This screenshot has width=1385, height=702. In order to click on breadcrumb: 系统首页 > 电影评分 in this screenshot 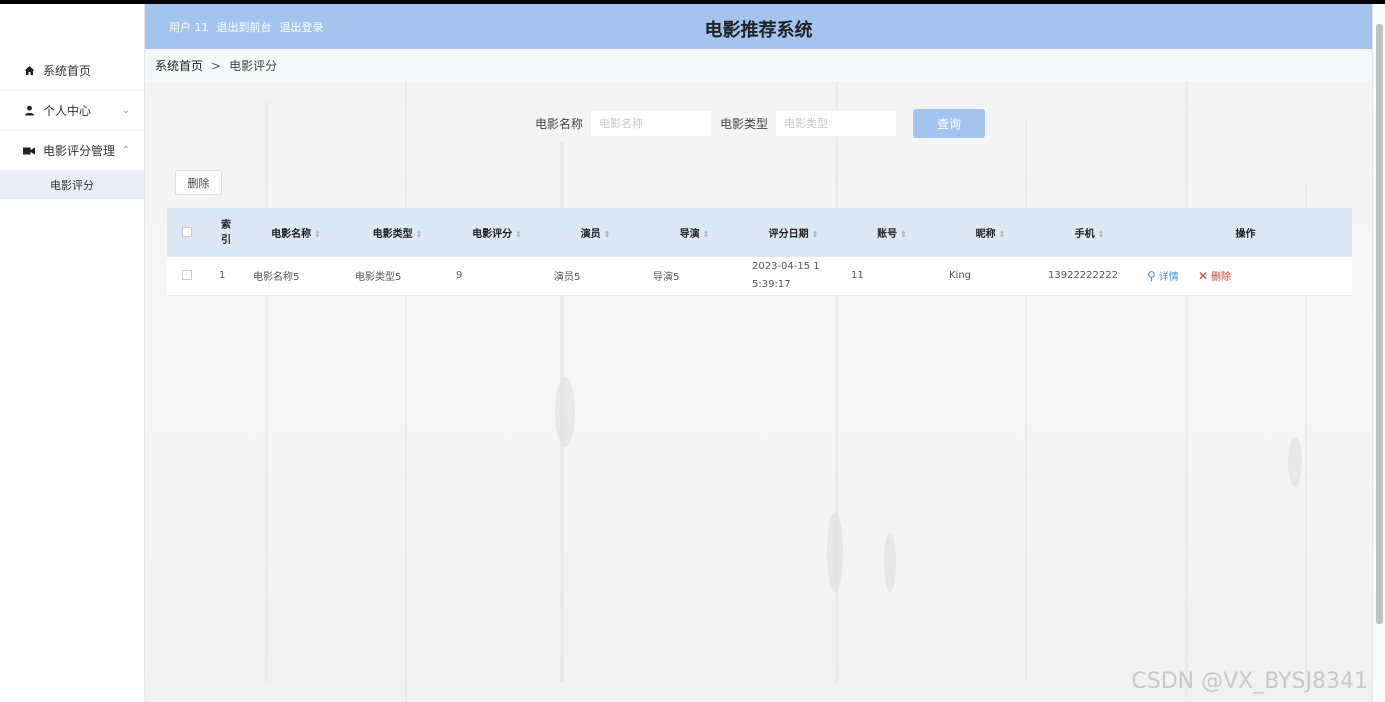, I will do `click(758, 65)`.